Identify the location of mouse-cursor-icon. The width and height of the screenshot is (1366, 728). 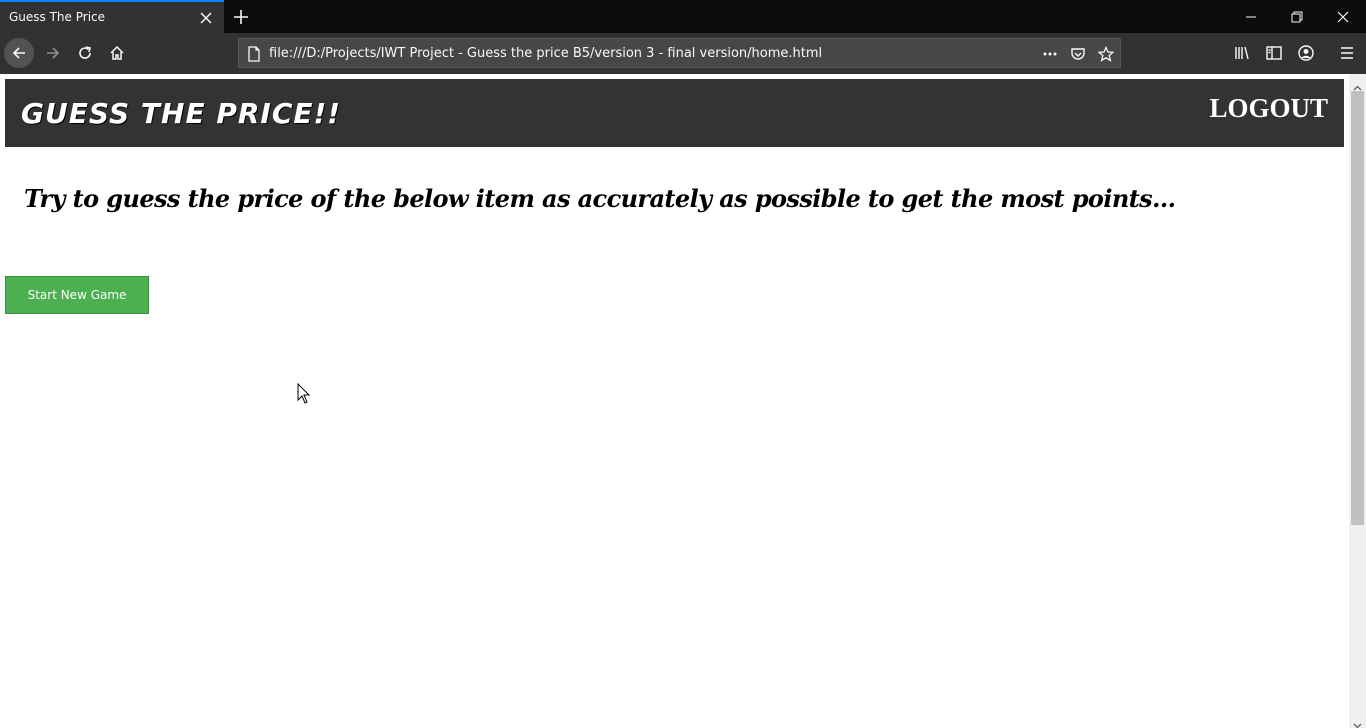
(304, 395).